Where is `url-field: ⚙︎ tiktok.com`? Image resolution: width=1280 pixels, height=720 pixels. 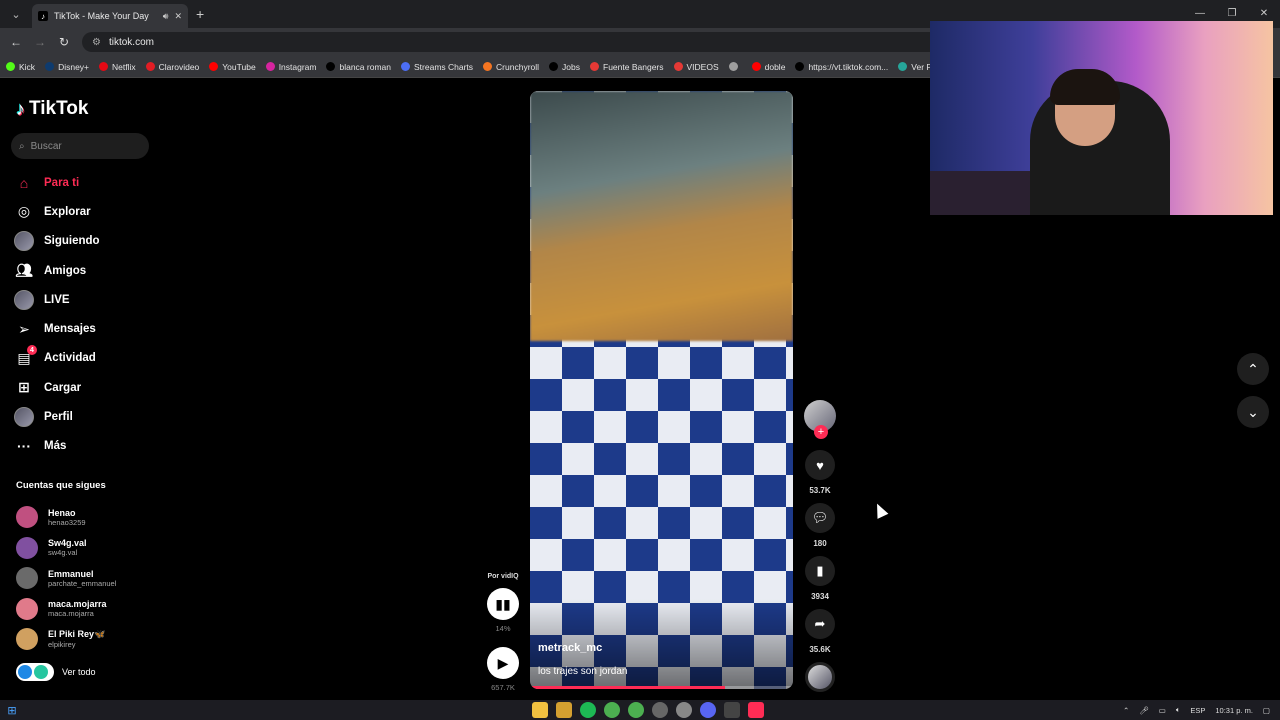 url-field: ⚙︎ tiktok.com is located at coordinates (532, 42).